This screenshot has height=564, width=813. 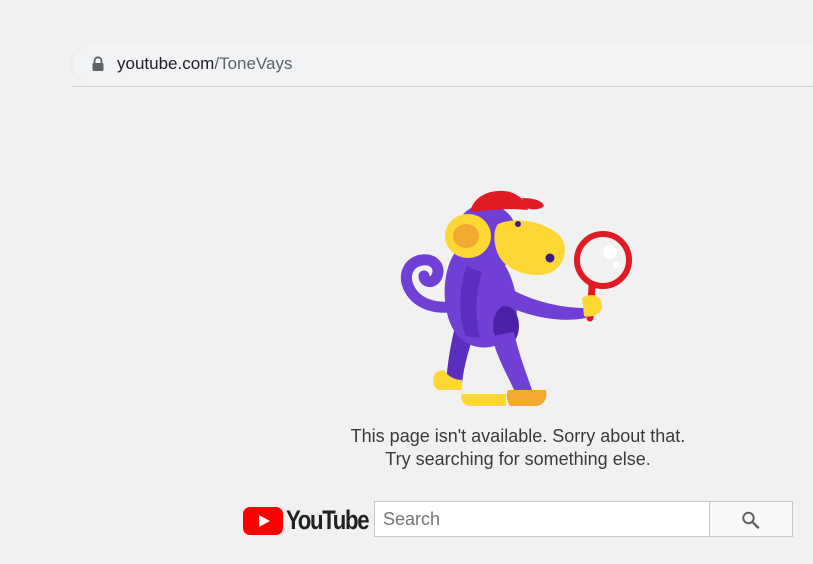 I want to click on youtube-logo: YouTube, so click(x=306, y=520).